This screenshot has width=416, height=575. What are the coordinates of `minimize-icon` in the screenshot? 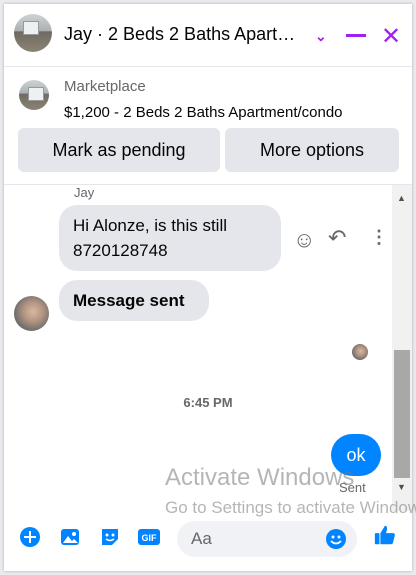 It's located at (356, 35).